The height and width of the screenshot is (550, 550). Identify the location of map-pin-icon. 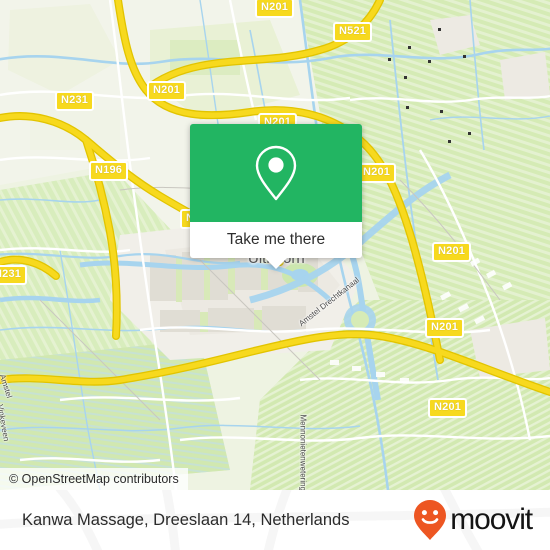
(276, 173).